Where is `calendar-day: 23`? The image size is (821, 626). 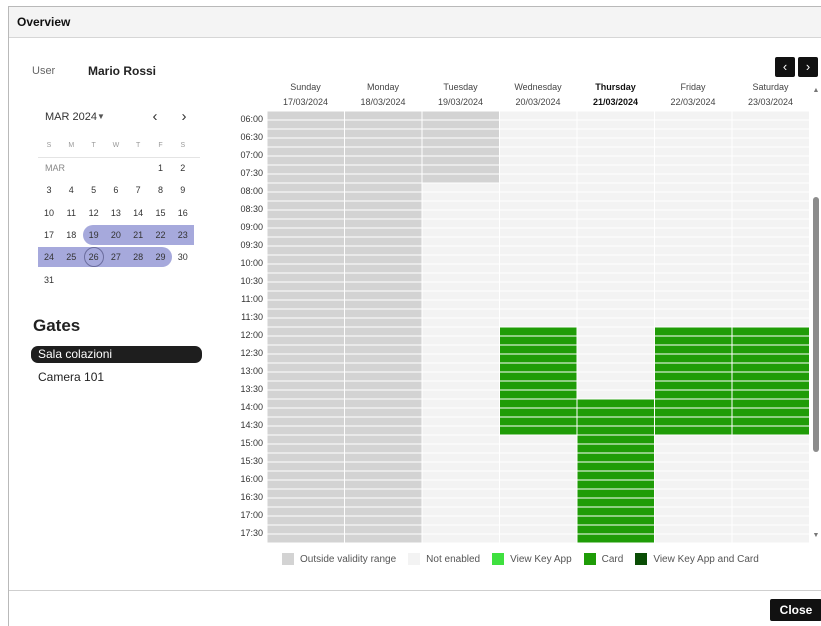
calendar-day: 23 is located at coordinates (183, 235).